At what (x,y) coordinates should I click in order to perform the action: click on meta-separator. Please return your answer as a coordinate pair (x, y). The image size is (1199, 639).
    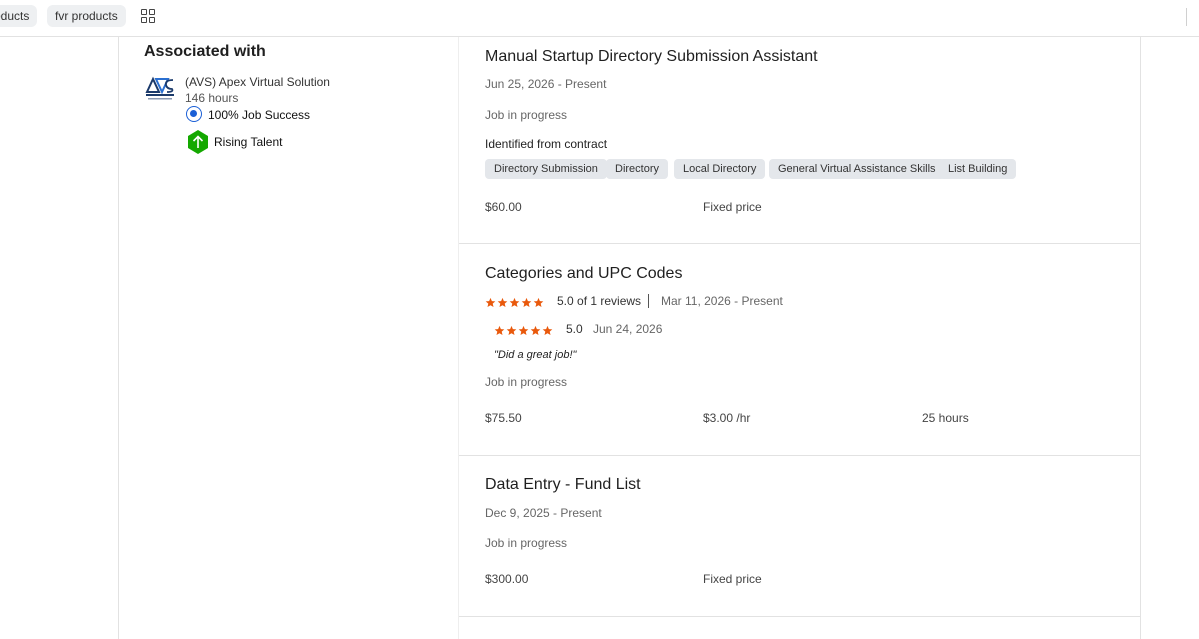
    Looking at the image, I should click on (648, 301).